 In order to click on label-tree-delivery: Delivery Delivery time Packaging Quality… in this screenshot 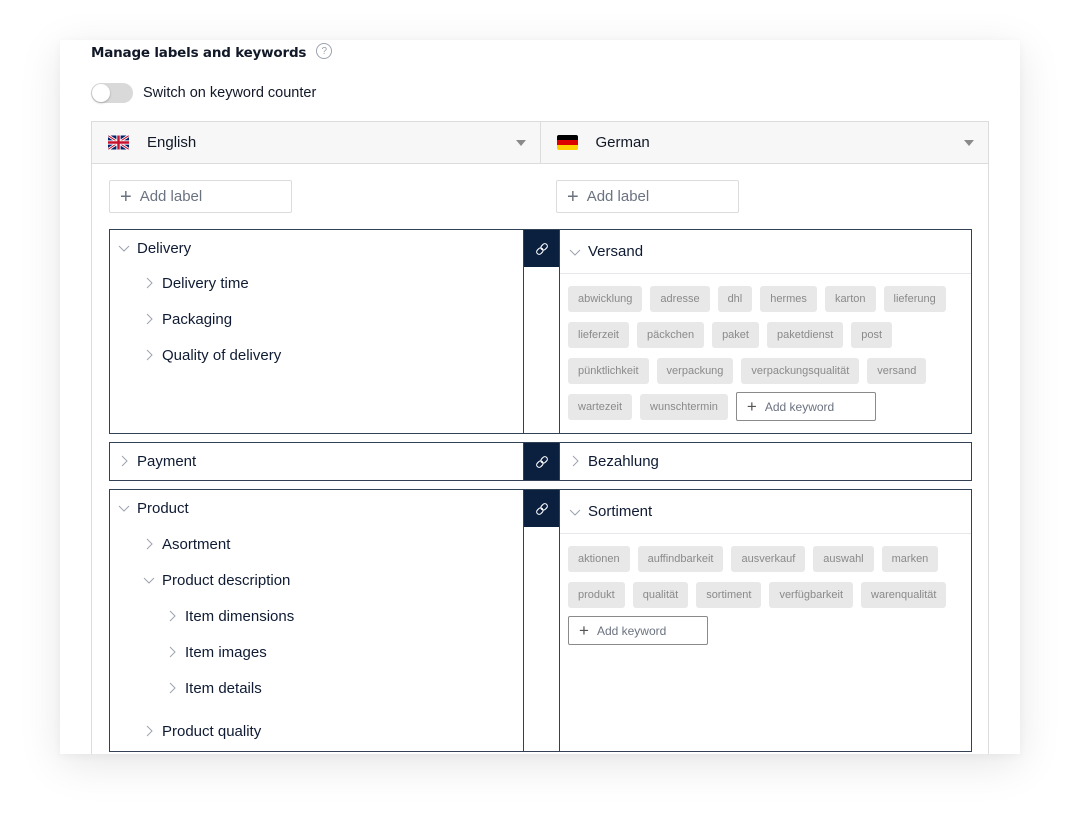, I will do `click(316, 331)`.